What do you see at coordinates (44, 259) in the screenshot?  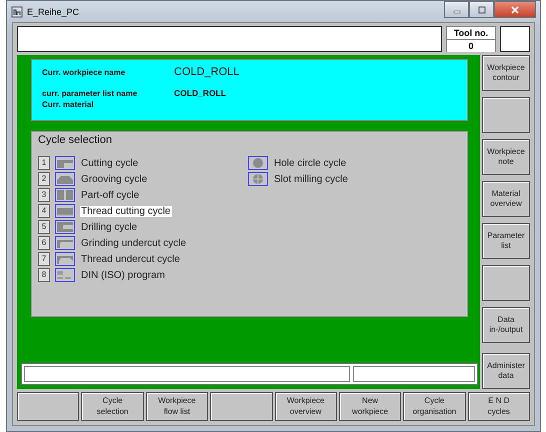 I see `number-key: 7` at bounding box center [44, 259].